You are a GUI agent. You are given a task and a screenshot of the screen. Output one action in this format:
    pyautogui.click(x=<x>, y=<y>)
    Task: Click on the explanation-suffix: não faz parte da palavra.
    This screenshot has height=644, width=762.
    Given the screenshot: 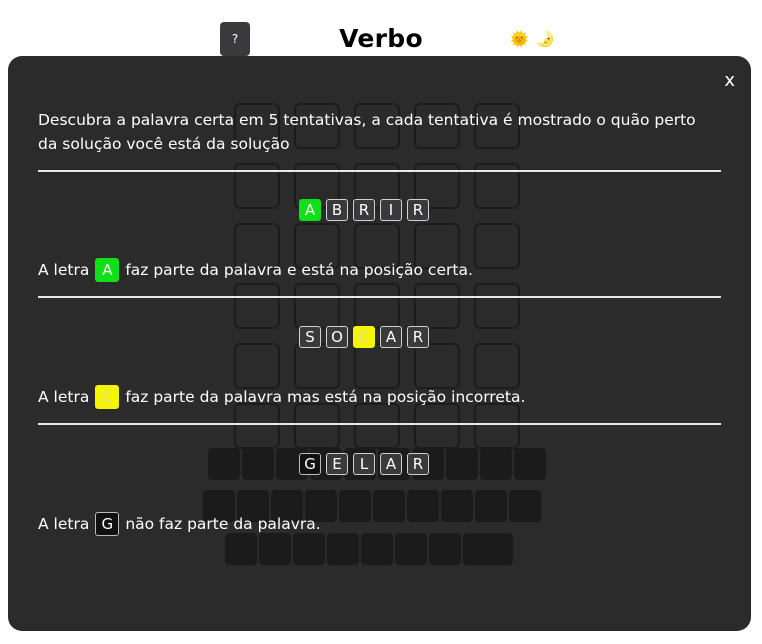 What is the action you would take?
    pyautogui.click(x=223, y=524)
    